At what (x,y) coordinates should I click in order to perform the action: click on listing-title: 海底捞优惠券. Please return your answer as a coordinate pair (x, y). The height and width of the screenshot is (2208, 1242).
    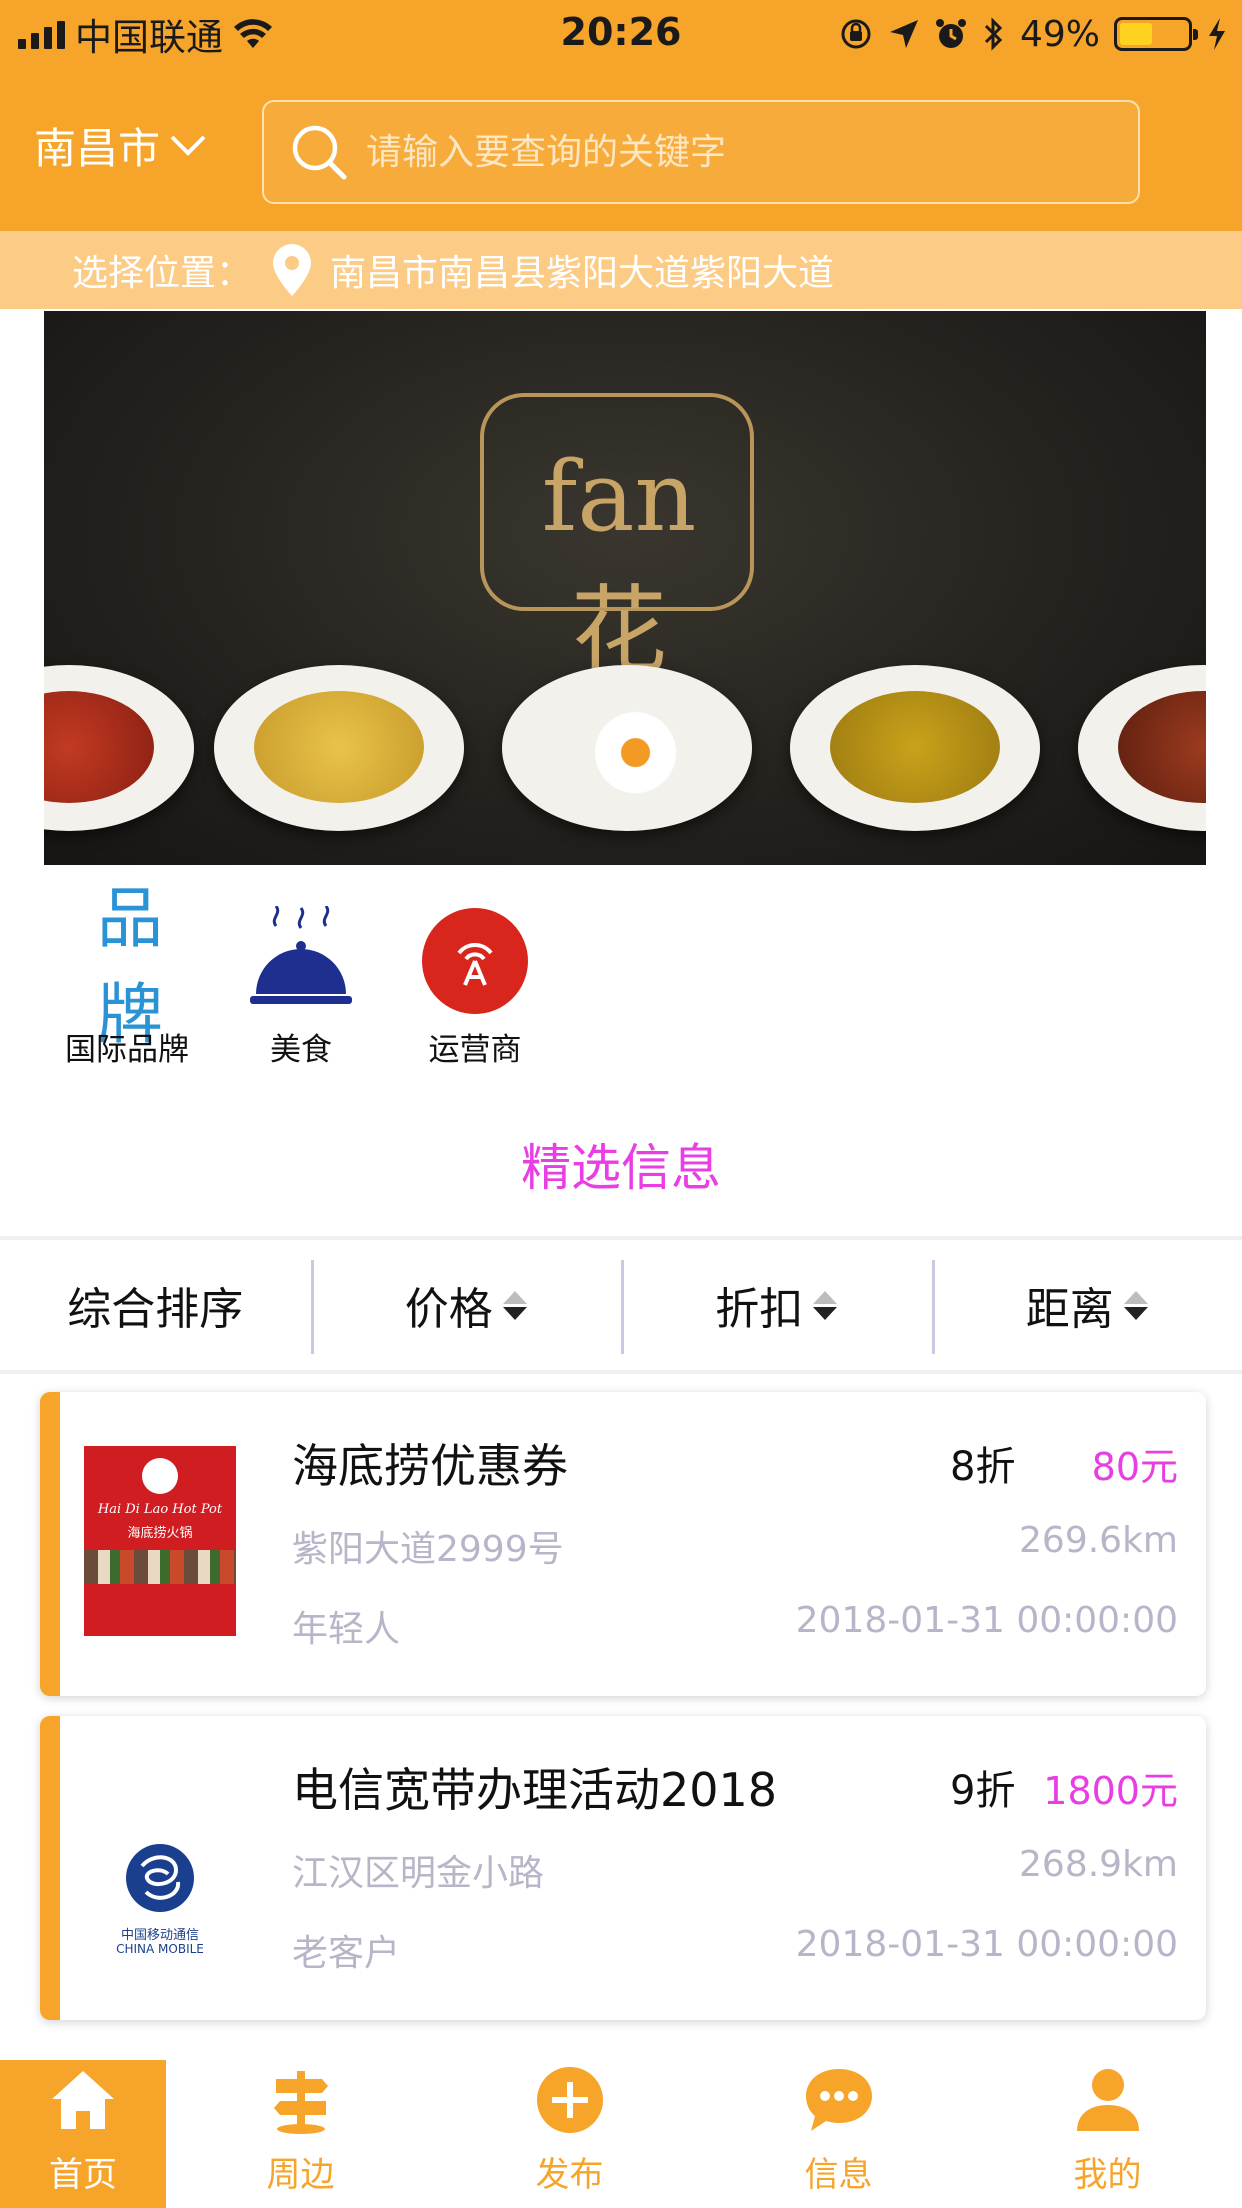
    Looking at the image, I should click on (430, 1466).